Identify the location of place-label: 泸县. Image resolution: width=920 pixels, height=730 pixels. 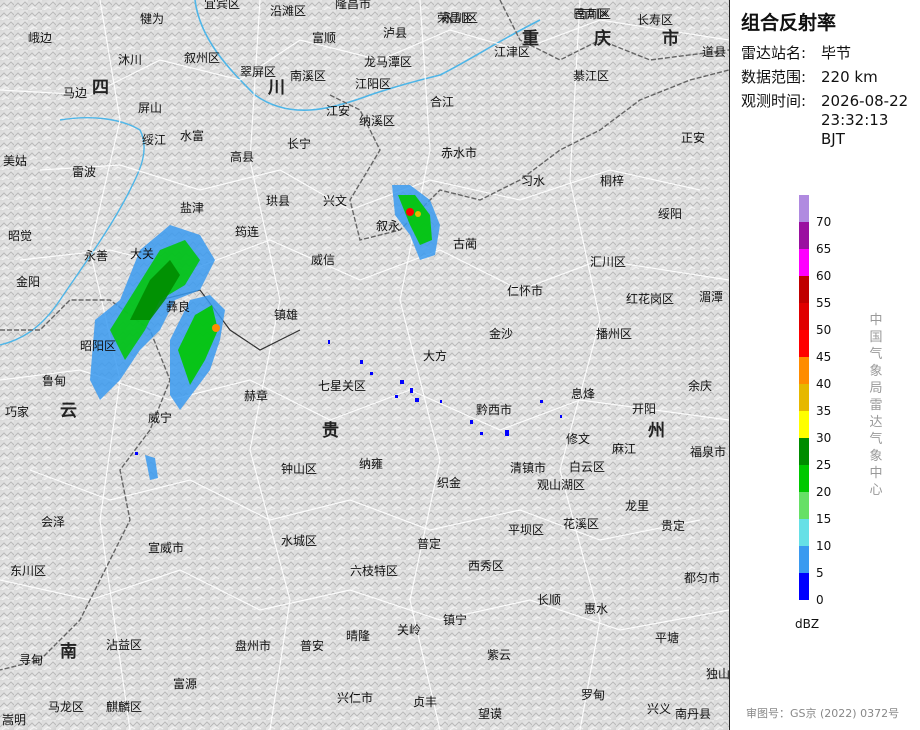
(395, 33).